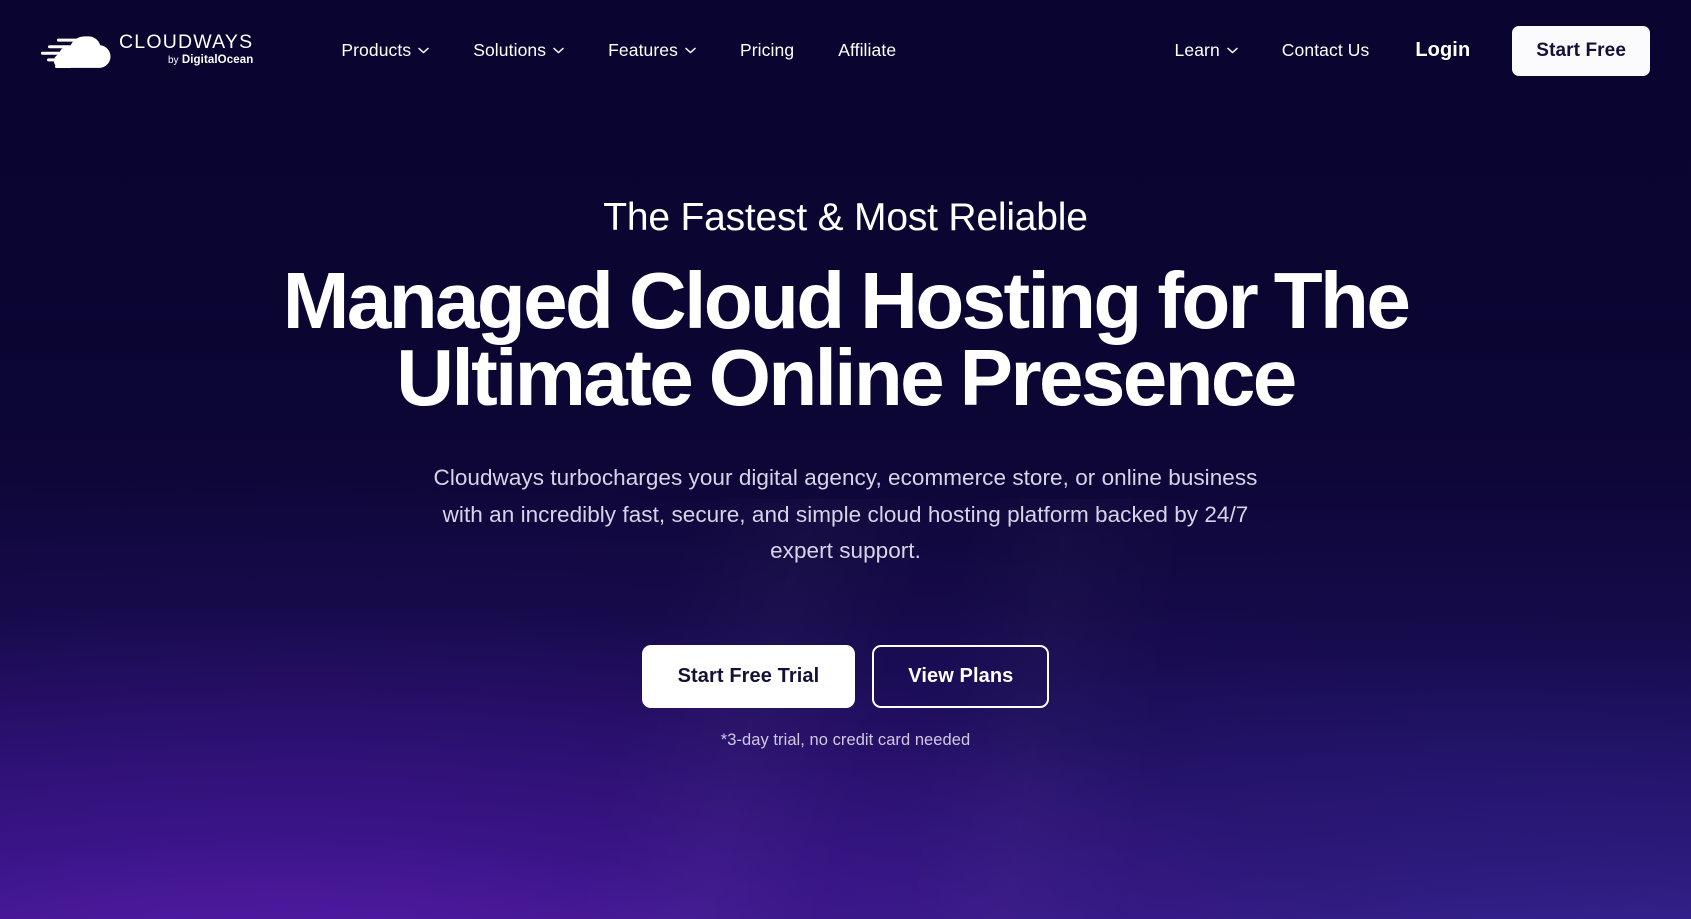 This screenshot has height=919, width=1691. Describe the element at coordinates (643, 50) in the screenshot. I see `nav-label: Features` at that location.